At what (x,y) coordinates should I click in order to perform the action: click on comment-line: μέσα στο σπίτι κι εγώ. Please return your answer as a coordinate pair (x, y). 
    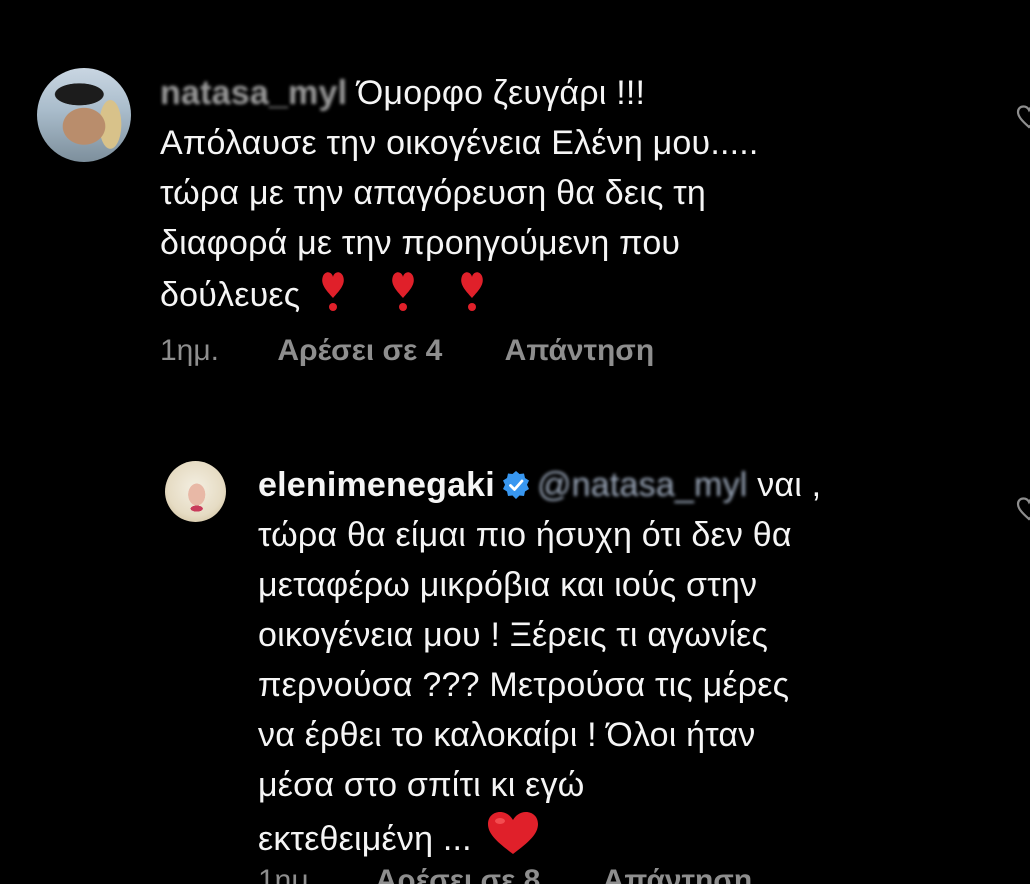
    Looking at the image, I should click on (421, 785).